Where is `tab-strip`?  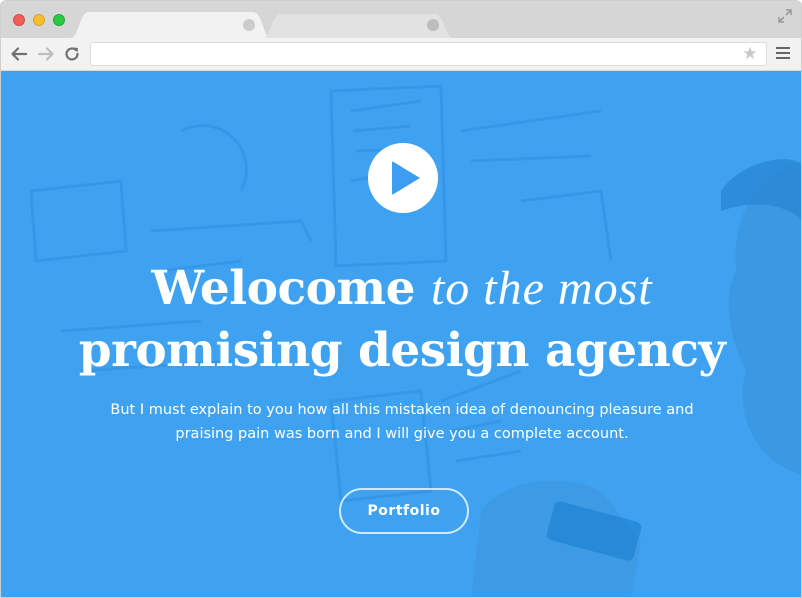
tab-strip is located at coordinates (401, 19).